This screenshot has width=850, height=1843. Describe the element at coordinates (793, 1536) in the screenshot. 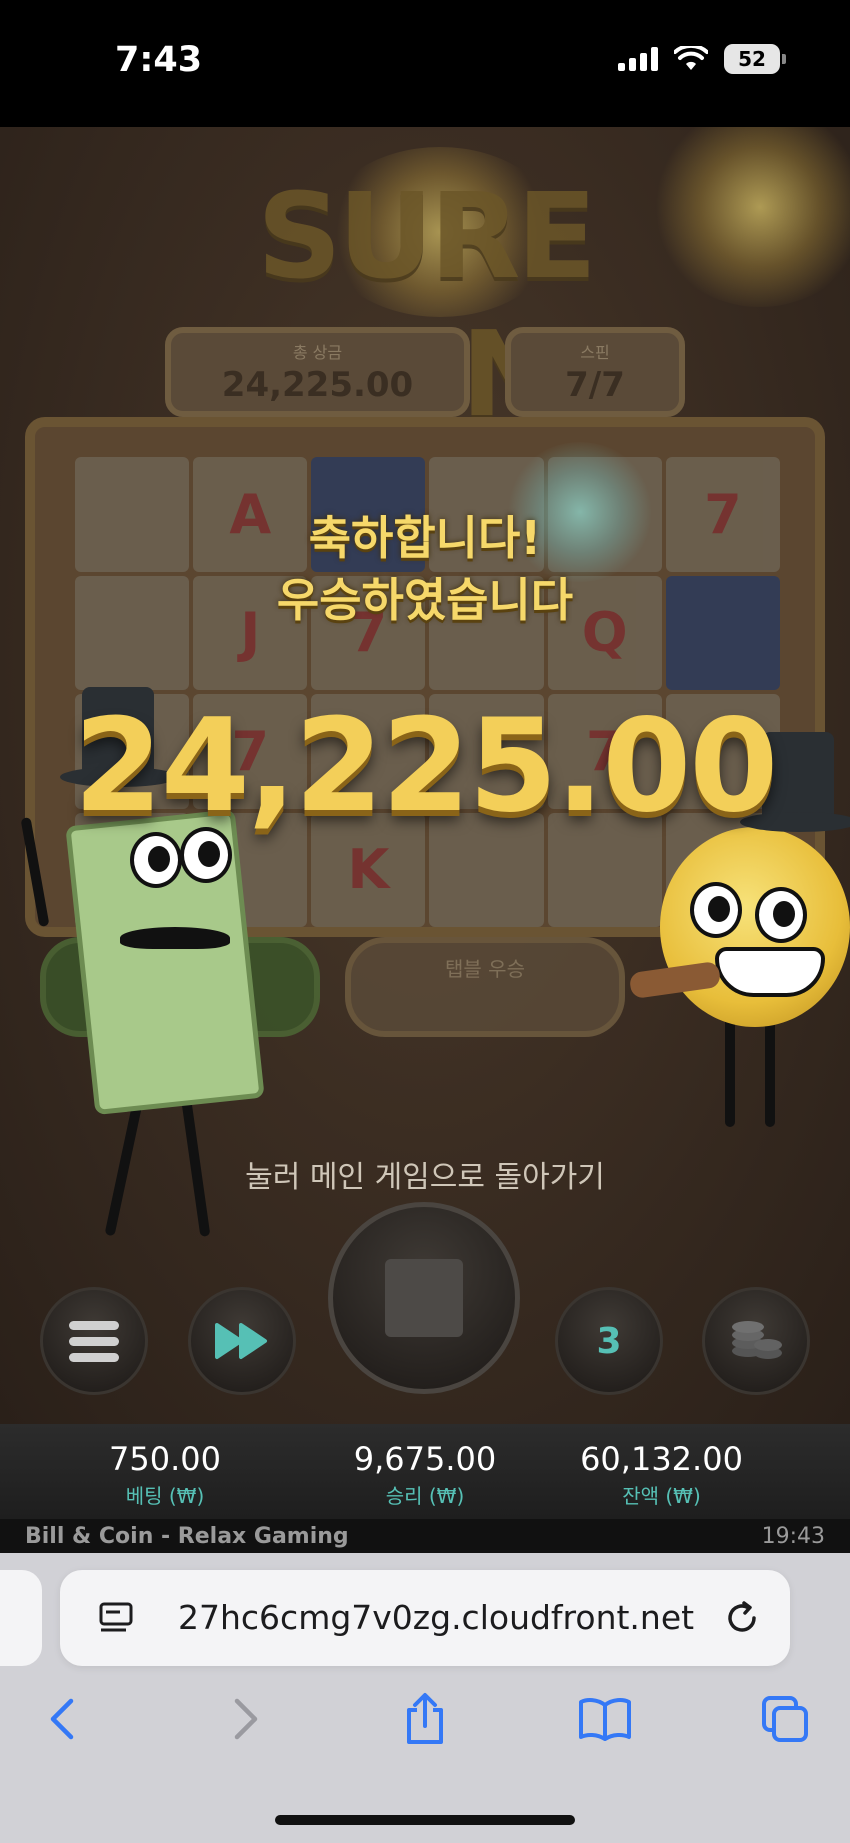

I see `game-clock: 19:43` at that location.